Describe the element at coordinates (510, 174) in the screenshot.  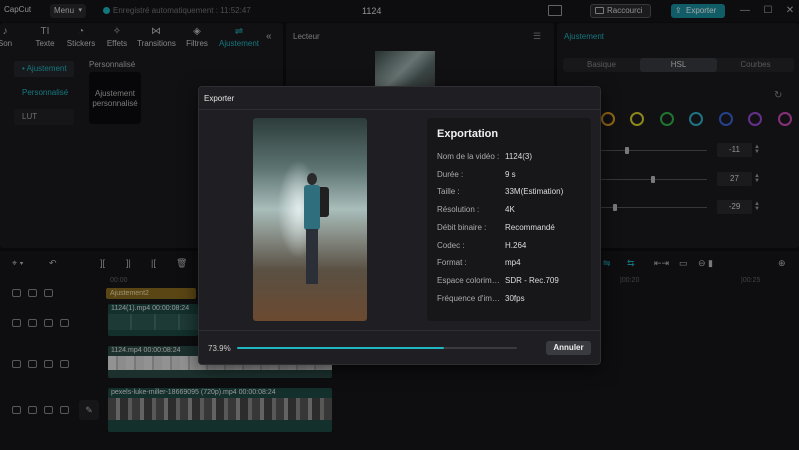
I see `info-value: 9 s` at that location.